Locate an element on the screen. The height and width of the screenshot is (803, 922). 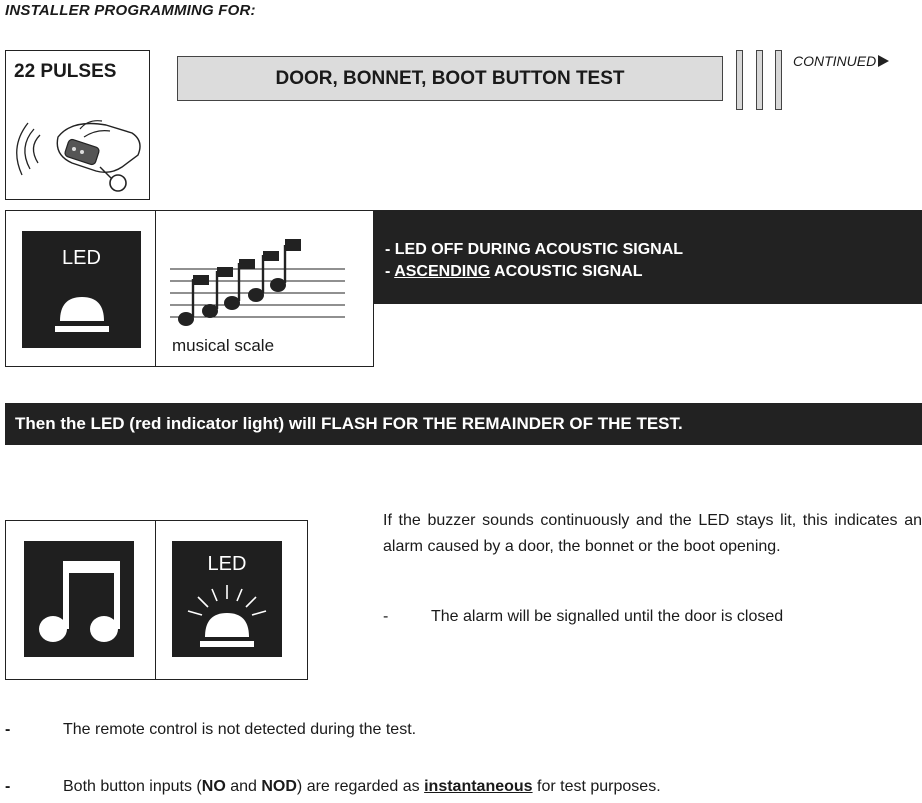
led-flash-cell: LED is located at coordinates (231, 600).